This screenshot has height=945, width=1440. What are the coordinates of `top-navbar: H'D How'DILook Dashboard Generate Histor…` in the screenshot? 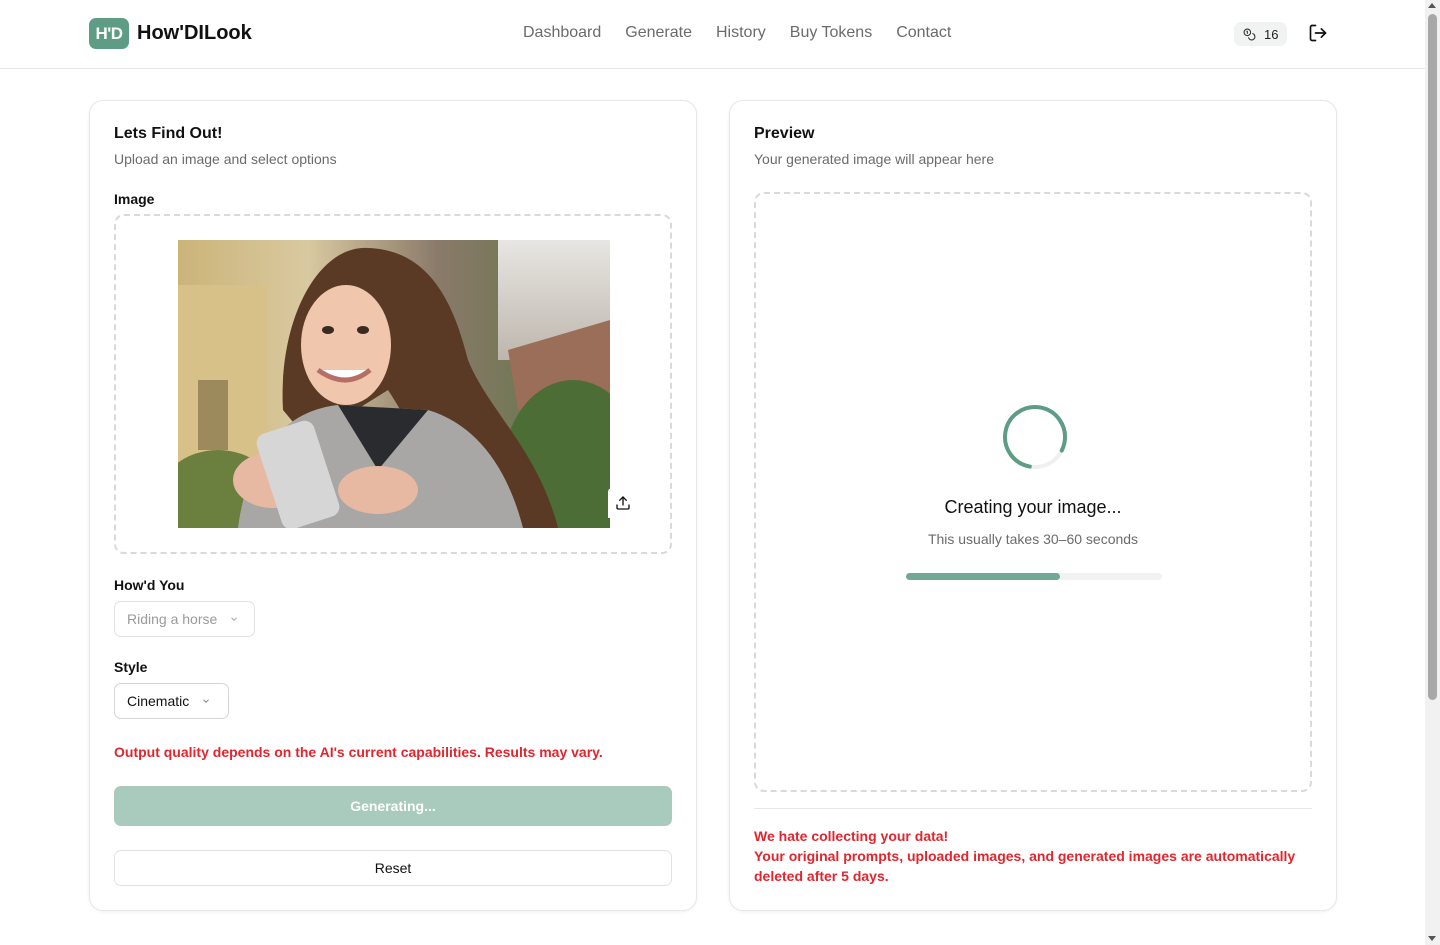 It's located at (712, 34).